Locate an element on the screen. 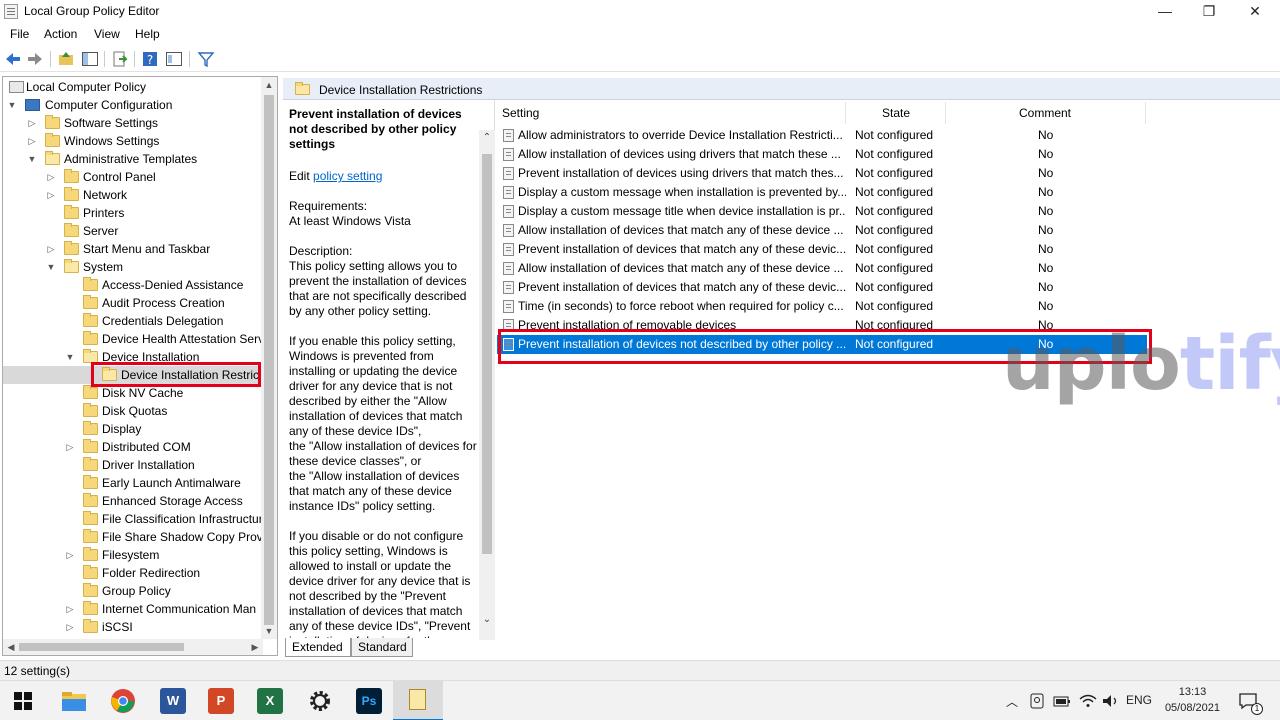 The image size is (1280, 720). battery-charging-icon is located at coordinates (1062, 701).